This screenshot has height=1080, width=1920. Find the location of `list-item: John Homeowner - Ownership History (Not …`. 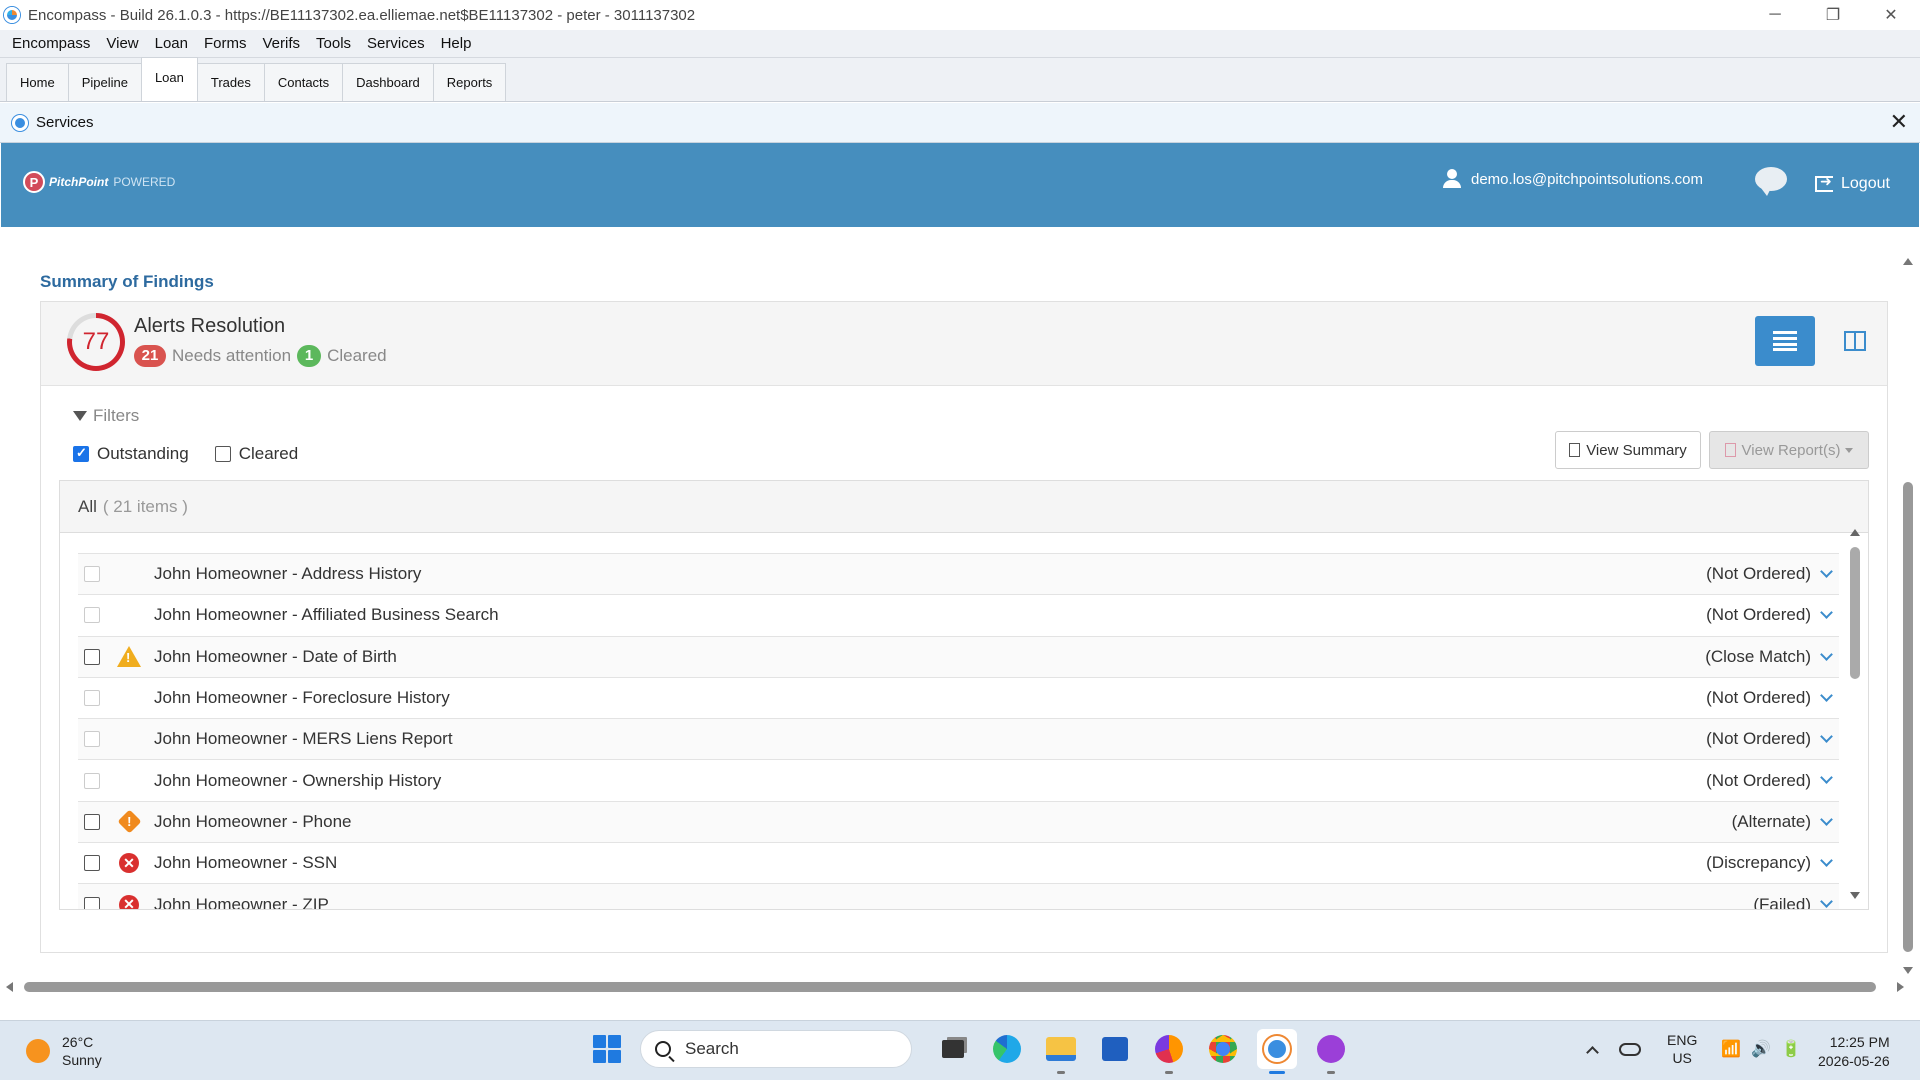

list-item: John Homeowner - Ownership History (Not … is located at coordinates (958, 779).